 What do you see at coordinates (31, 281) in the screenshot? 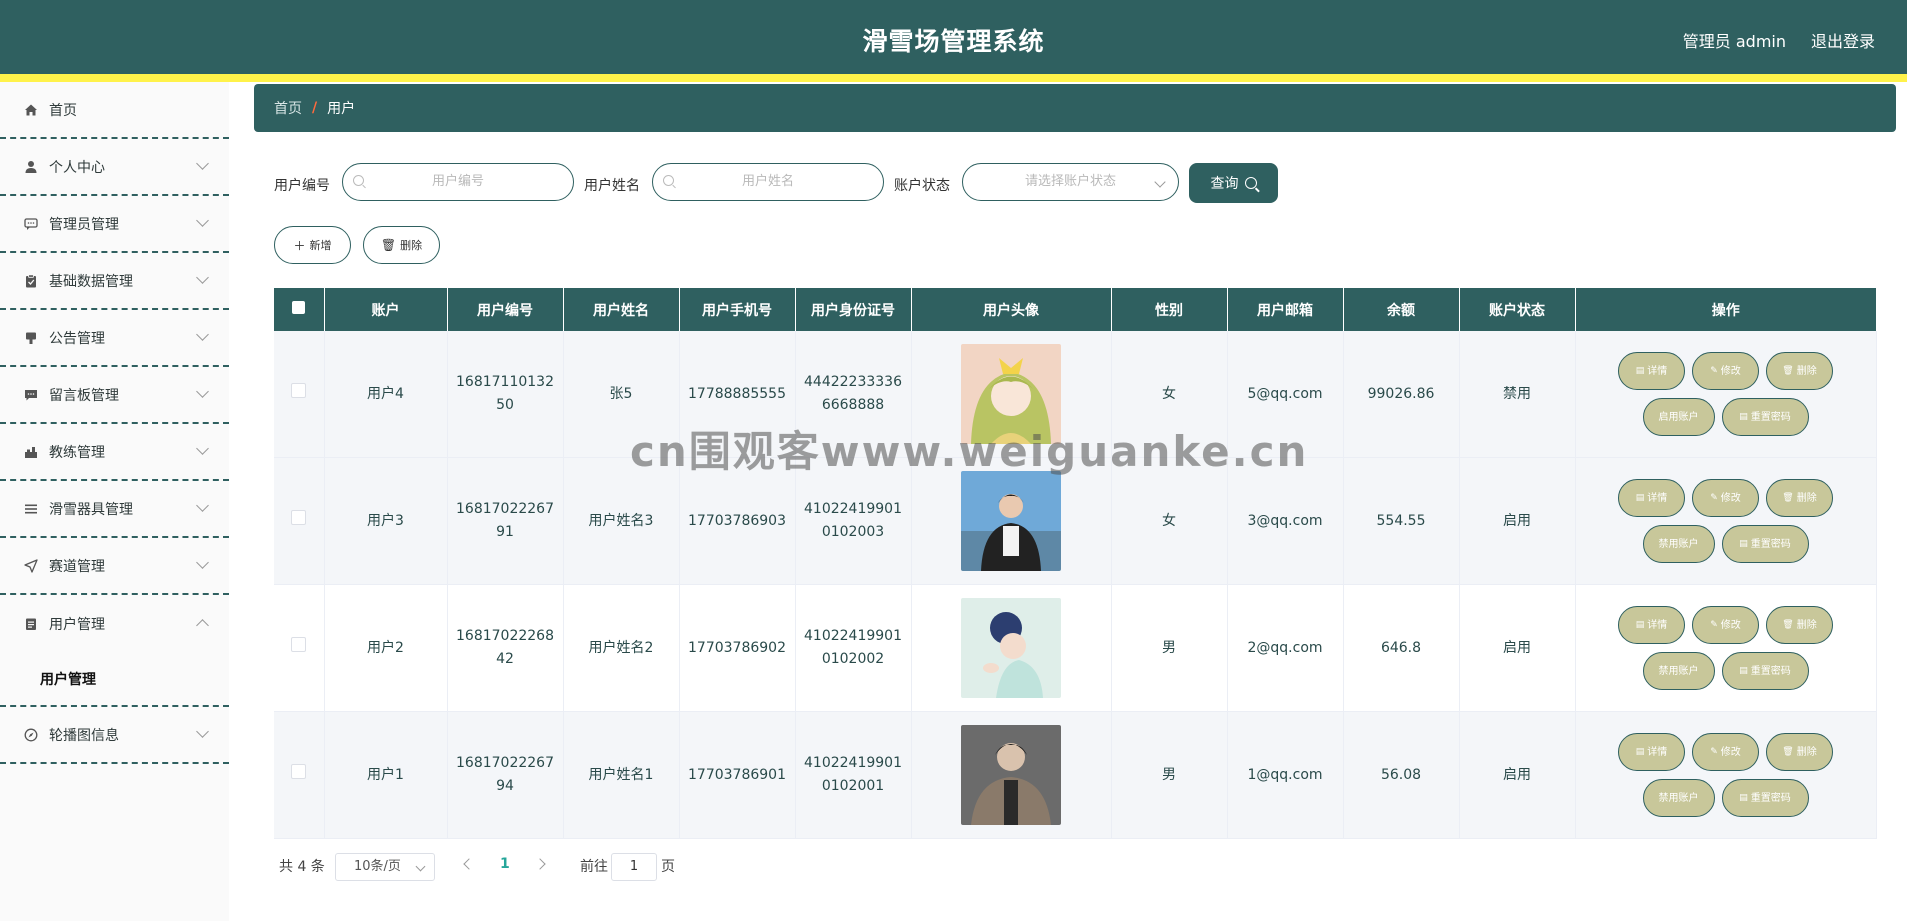
I see `clipboard-icon` at bounding box center [31, 281].